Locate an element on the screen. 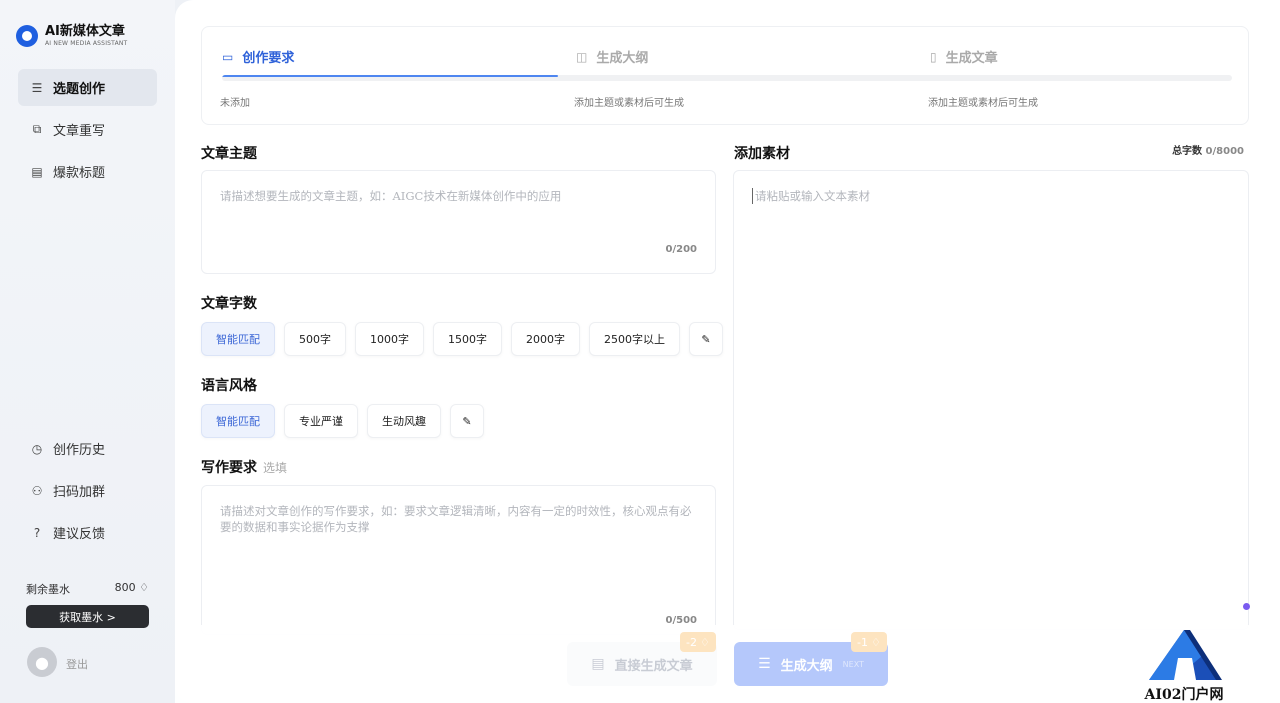  sidebar-item-label: 创作历史 is located at coordinates (79, 450).